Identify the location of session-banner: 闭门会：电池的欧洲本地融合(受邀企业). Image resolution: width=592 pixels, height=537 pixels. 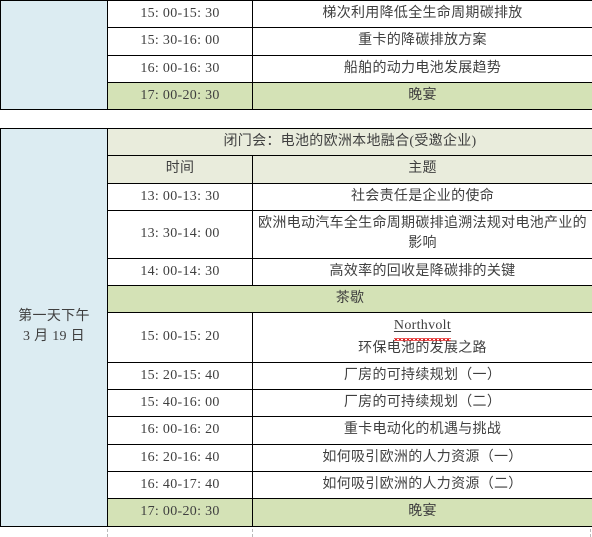
(349, 142).